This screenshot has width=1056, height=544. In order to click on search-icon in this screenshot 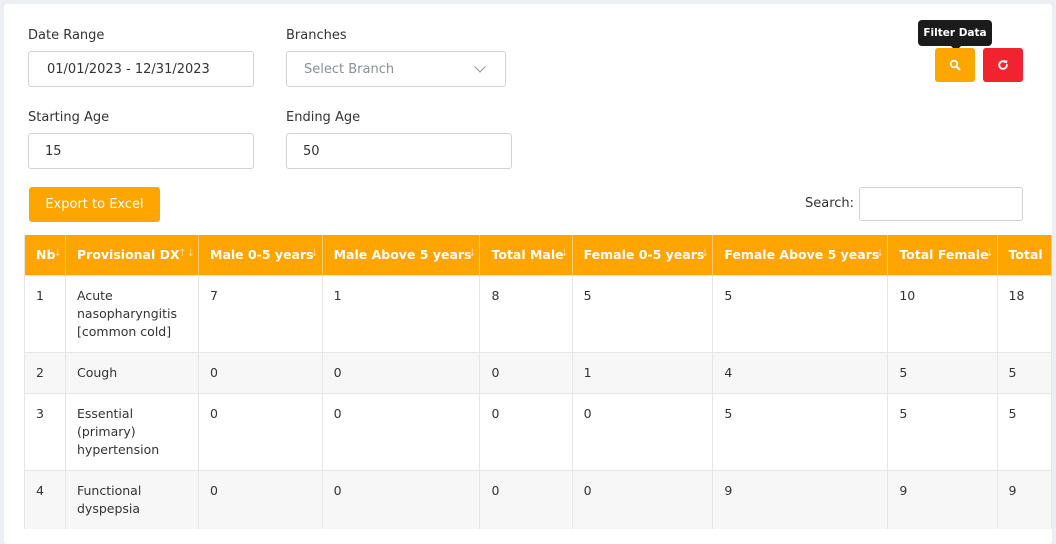, I will do `click(955, 65)`.